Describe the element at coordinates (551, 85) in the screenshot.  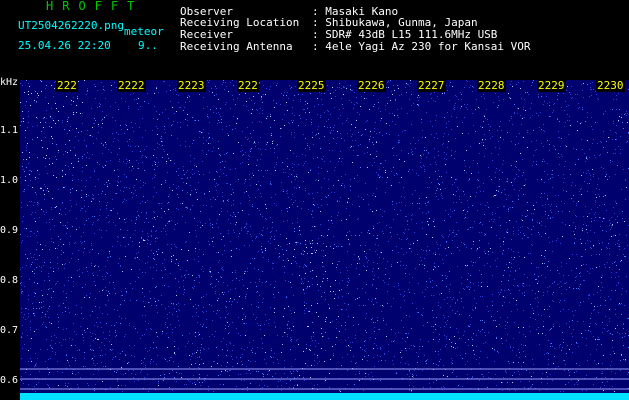
I see `x-tick-label: 2229` at that location.